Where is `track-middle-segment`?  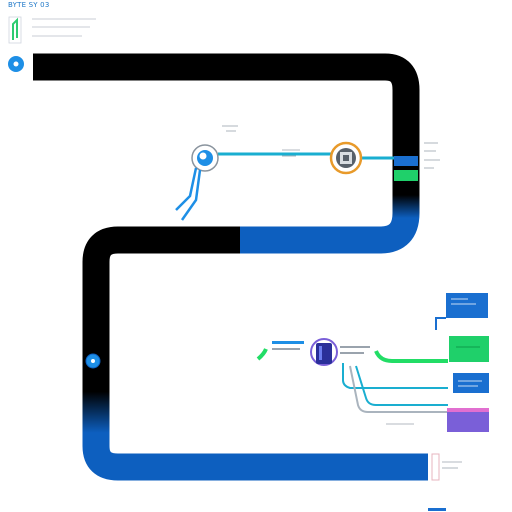 track-middle-segment is located at coordinates (161, 278).